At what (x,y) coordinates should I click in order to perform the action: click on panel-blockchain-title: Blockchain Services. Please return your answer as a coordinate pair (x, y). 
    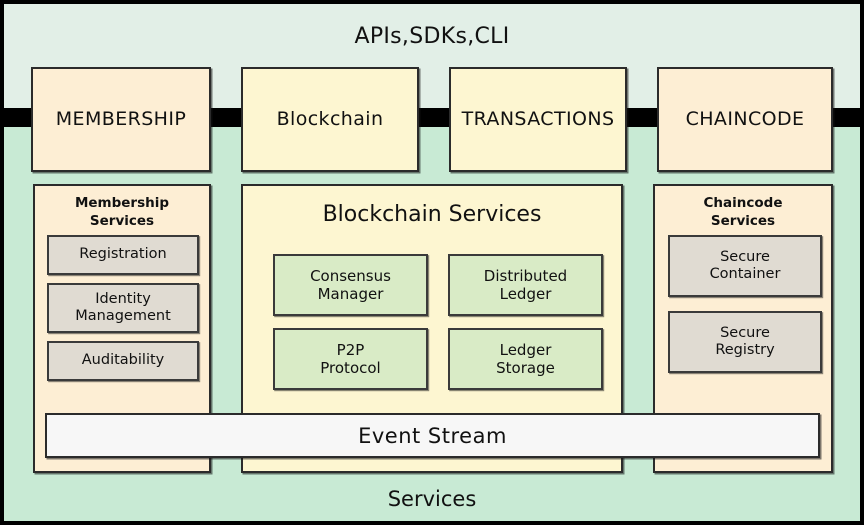
    Looking at the image, I should click on (432, 214).